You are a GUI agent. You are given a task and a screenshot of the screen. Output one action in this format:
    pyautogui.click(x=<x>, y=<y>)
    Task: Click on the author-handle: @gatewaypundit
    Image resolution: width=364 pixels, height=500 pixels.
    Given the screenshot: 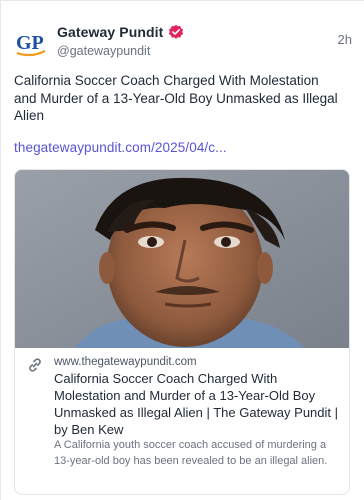 What is the action you would take?
    pyautogui.click(x=120, y=51)
    